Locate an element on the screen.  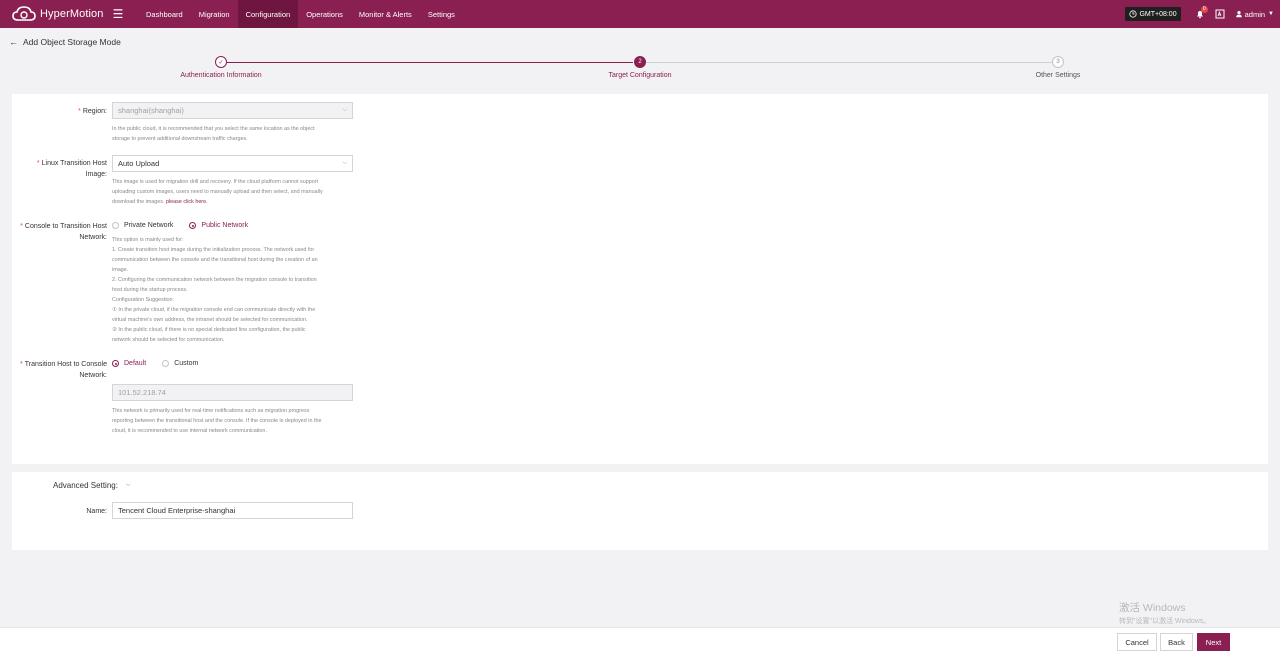
notifications-button: 0 is located at coordinates (1200, 14).